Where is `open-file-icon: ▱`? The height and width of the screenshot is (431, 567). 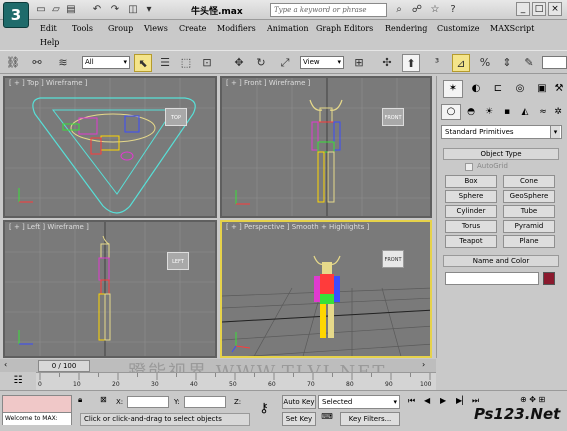
open-file-icon: ▱ is located at coordinates (56, 9).